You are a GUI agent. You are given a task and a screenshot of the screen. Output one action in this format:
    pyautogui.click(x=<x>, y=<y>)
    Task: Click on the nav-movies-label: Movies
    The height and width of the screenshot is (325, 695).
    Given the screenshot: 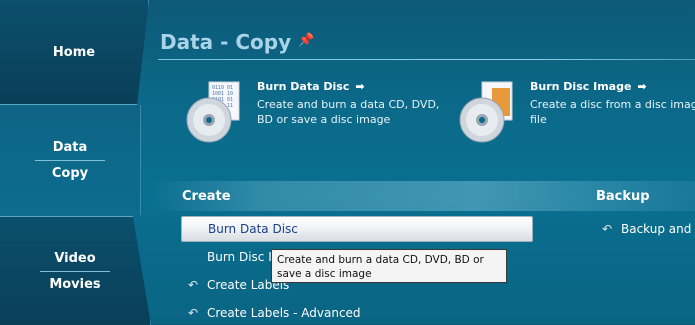 What is the action you would take?
    pyautogui.click(x=75, y=284)
    